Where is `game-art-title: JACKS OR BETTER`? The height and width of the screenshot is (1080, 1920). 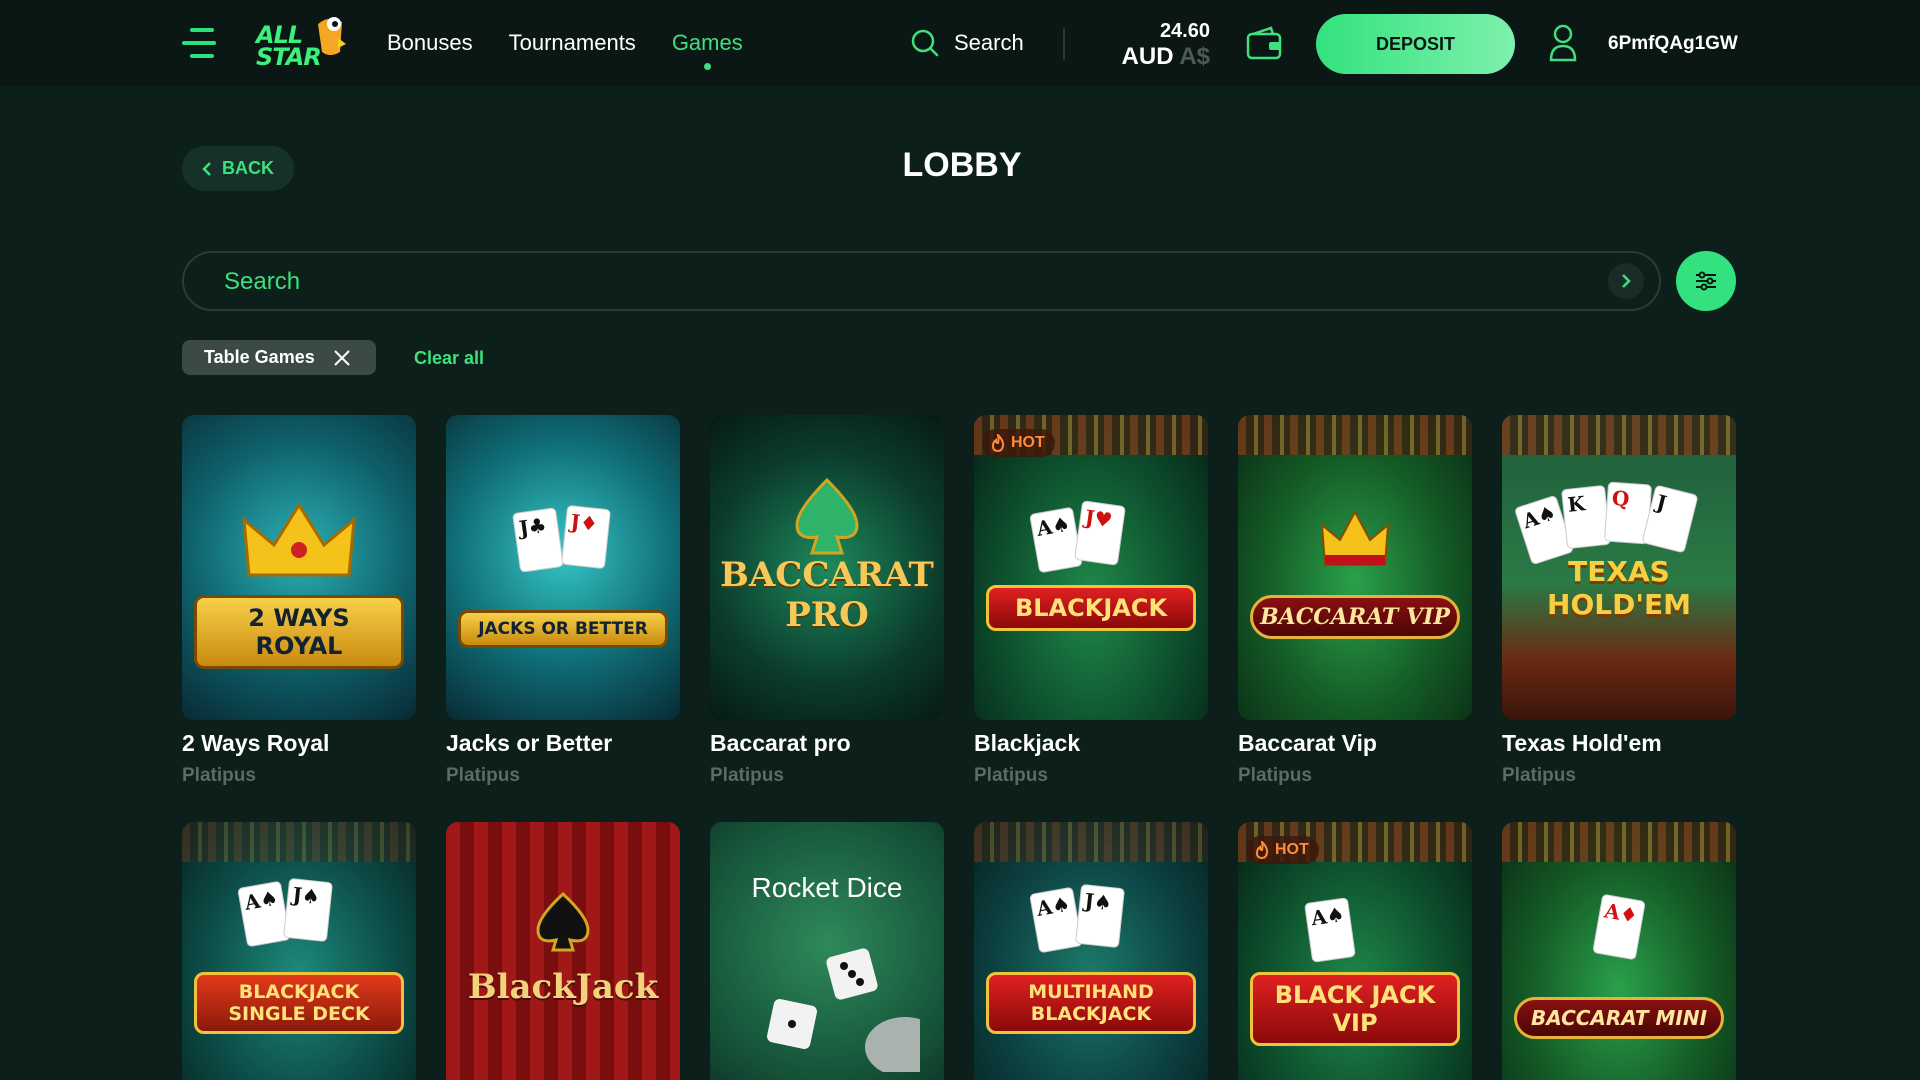
game-art-title: JACKS OR BETTER is located at coordinates (563, 629).